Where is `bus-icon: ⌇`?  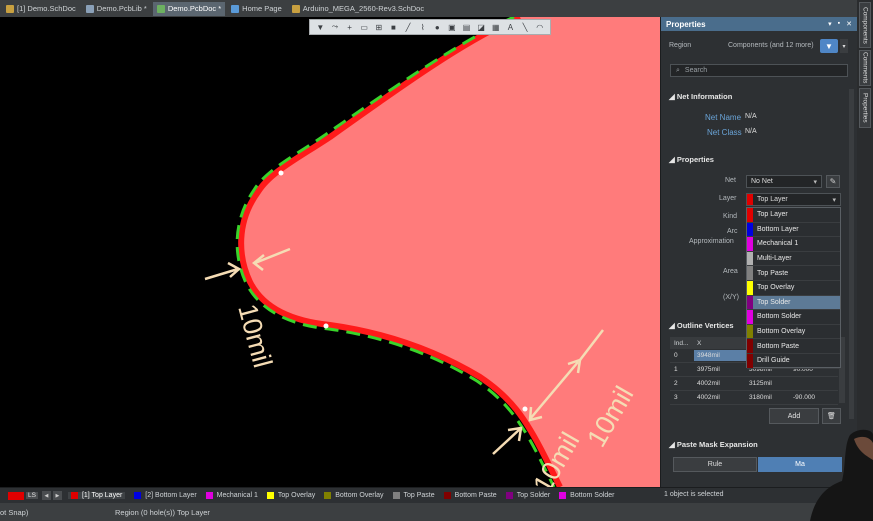 bus-icon: ⌇ is located at coordinates (423, 27).